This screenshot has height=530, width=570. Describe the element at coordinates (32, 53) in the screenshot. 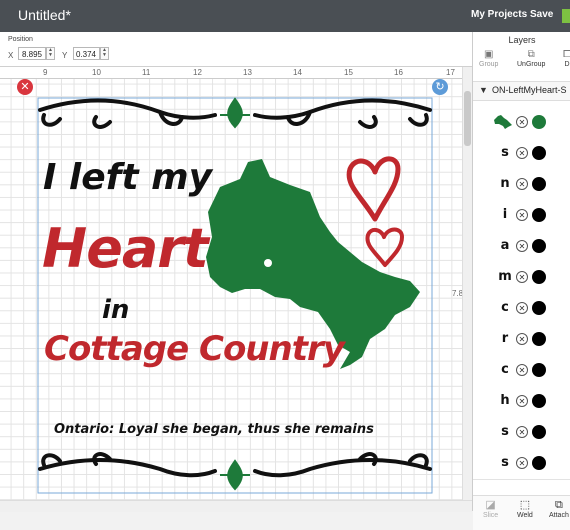

I see `x-position-input: 8.895` at that location.